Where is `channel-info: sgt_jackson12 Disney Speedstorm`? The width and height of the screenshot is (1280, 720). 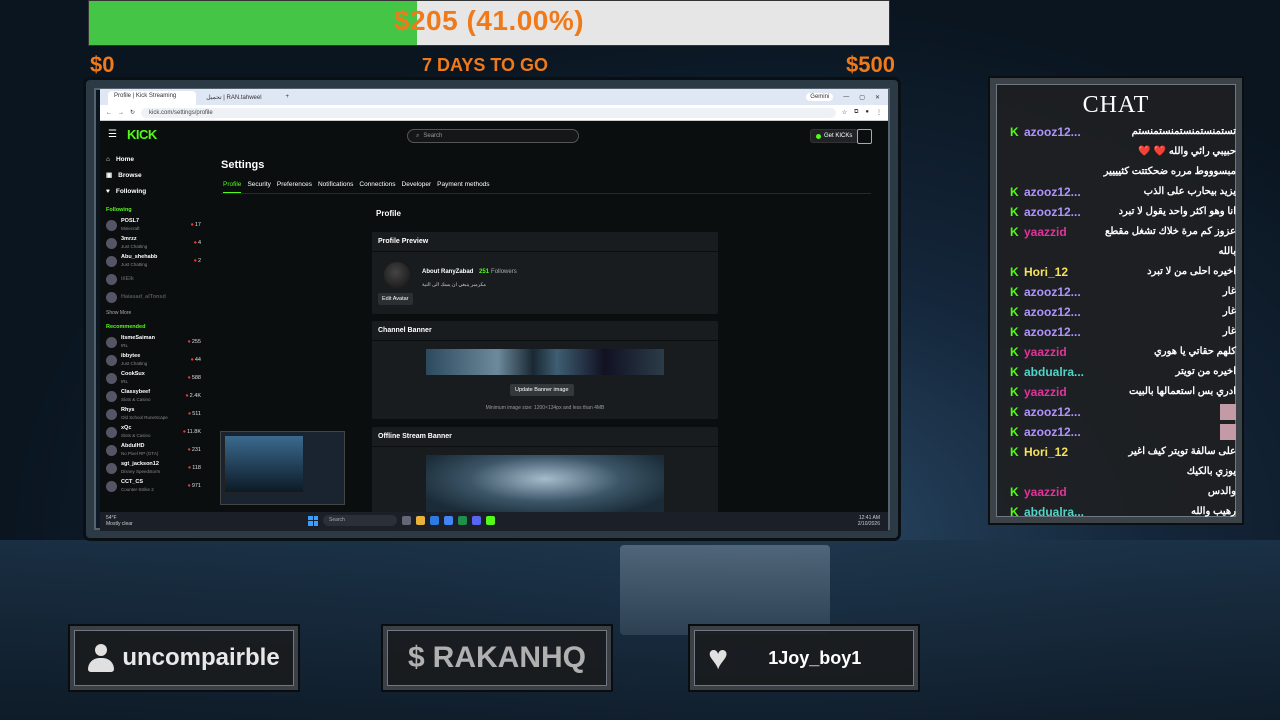 channel-info: sgt_jackson12 Disney Speedstorm is located at coordinates (152, 468).